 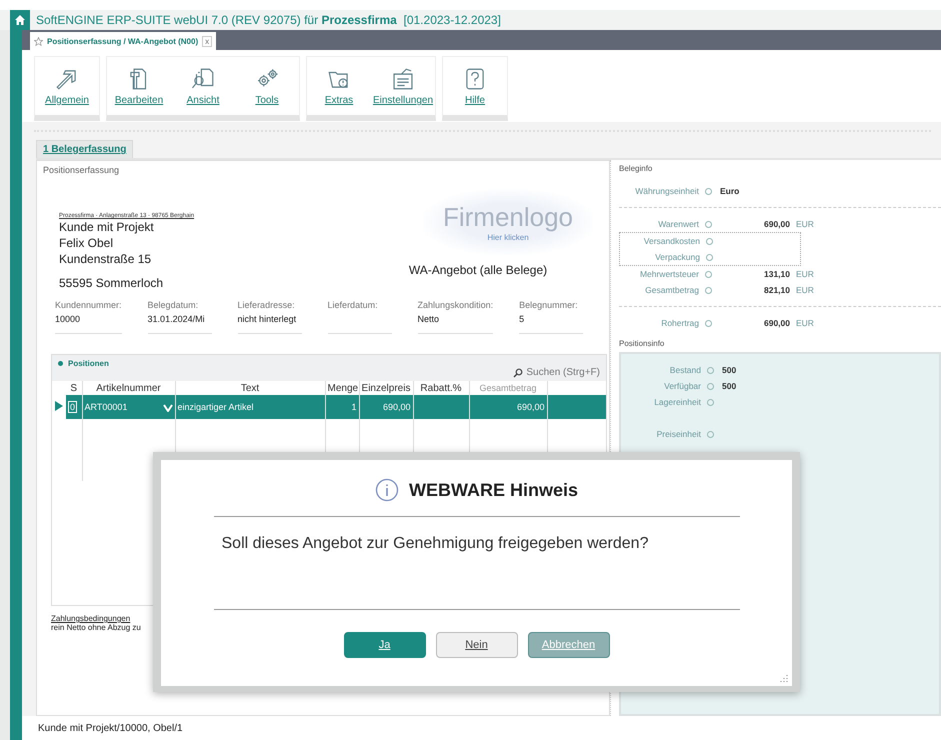 I want to click on window-title: SoftENGINE ERP-SUITE webUI 7.0 (REV 92075) für Prozessfirma [01.2023-12.2023], so click(x=268, y=20).